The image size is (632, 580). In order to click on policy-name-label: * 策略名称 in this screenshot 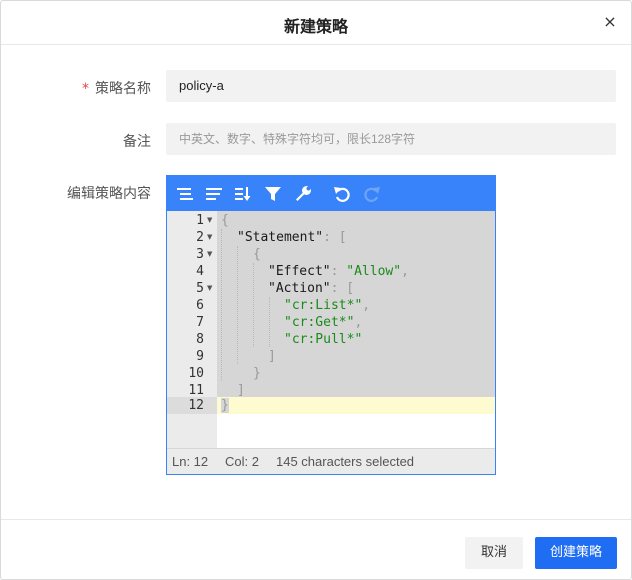, I will do `click(106, 88)`.